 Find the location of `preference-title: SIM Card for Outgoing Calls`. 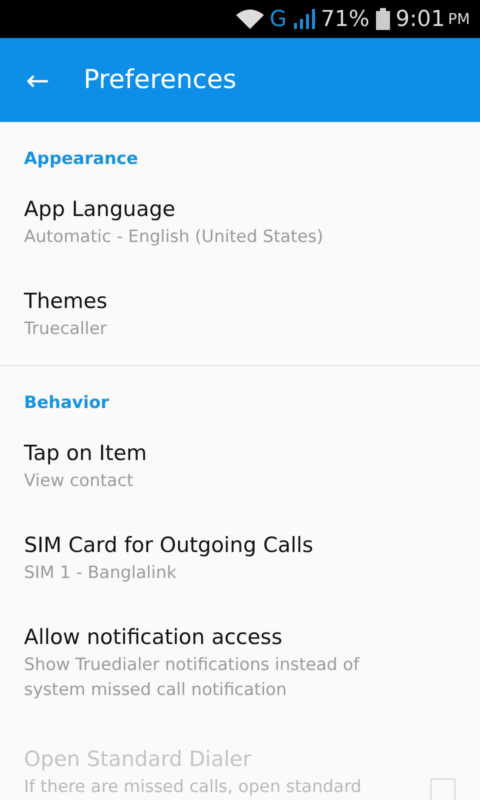

preference-title: SIM Card for Outgoing Calls is located at coordinates (169, 545).